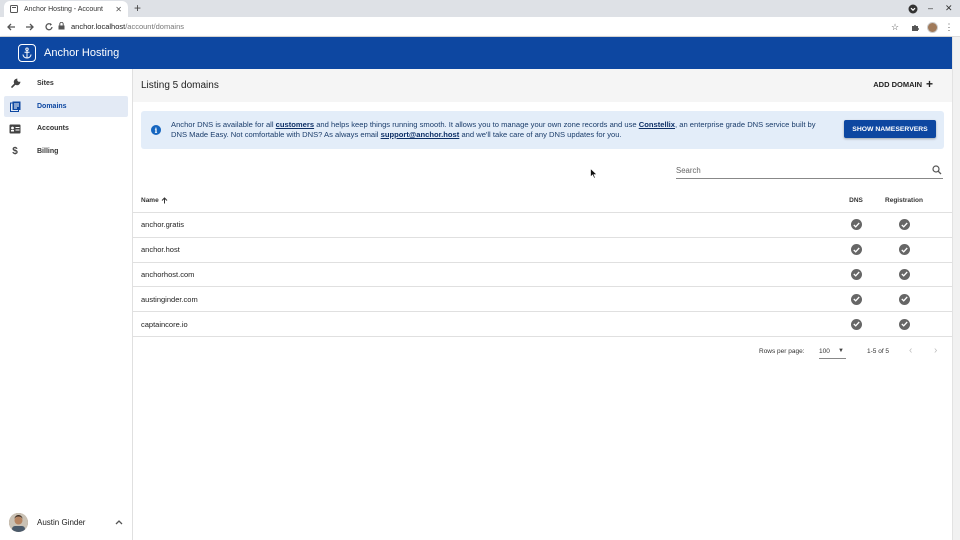 The width and height of the screenshot is (960, 540). What do you see at coordinates (542, 352) in the screenshot?
I see `table-pagination: Rows per page: 100 ▼ 1-5 of 5 ‹ ›` at bounding box center [542, 352].